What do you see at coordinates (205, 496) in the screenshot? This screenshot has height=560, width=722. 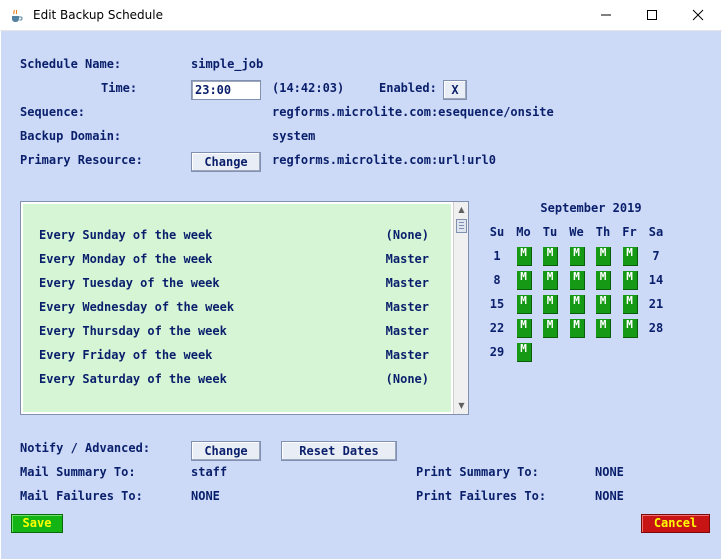 I see `mail-failures-value: NONE` at bounding box center [205, 496].